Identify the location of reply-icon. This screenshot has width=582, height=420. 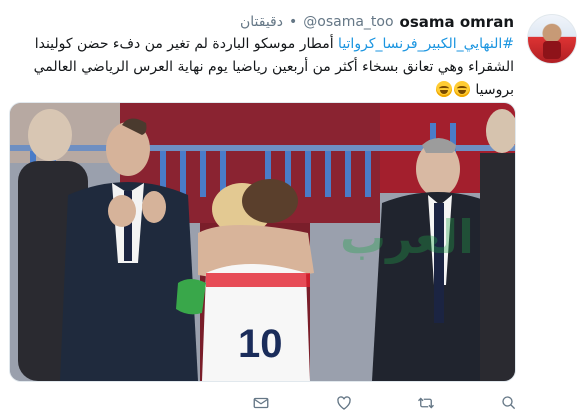
(261, 403).